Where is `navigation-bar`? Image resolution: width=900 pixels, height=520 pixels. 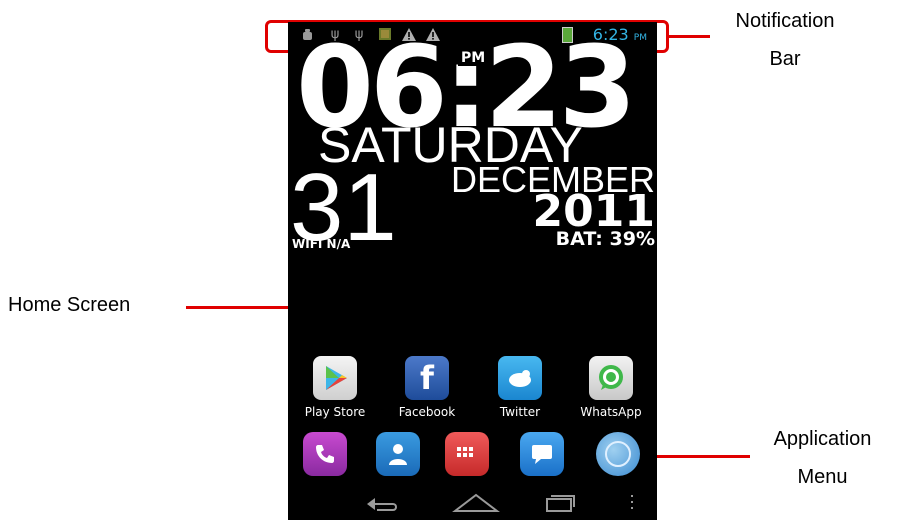
navigation-bar is located at coordinates (472, 502).